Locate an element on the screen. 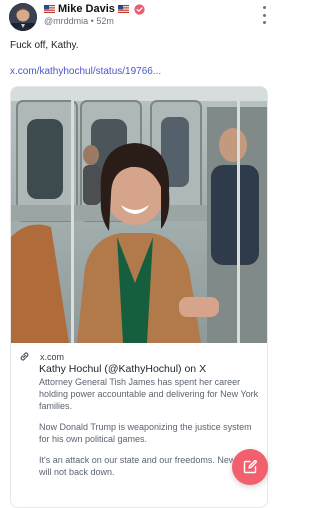 This screenshot has width=320, height=508. avatar is located at coordinates (23, 17).